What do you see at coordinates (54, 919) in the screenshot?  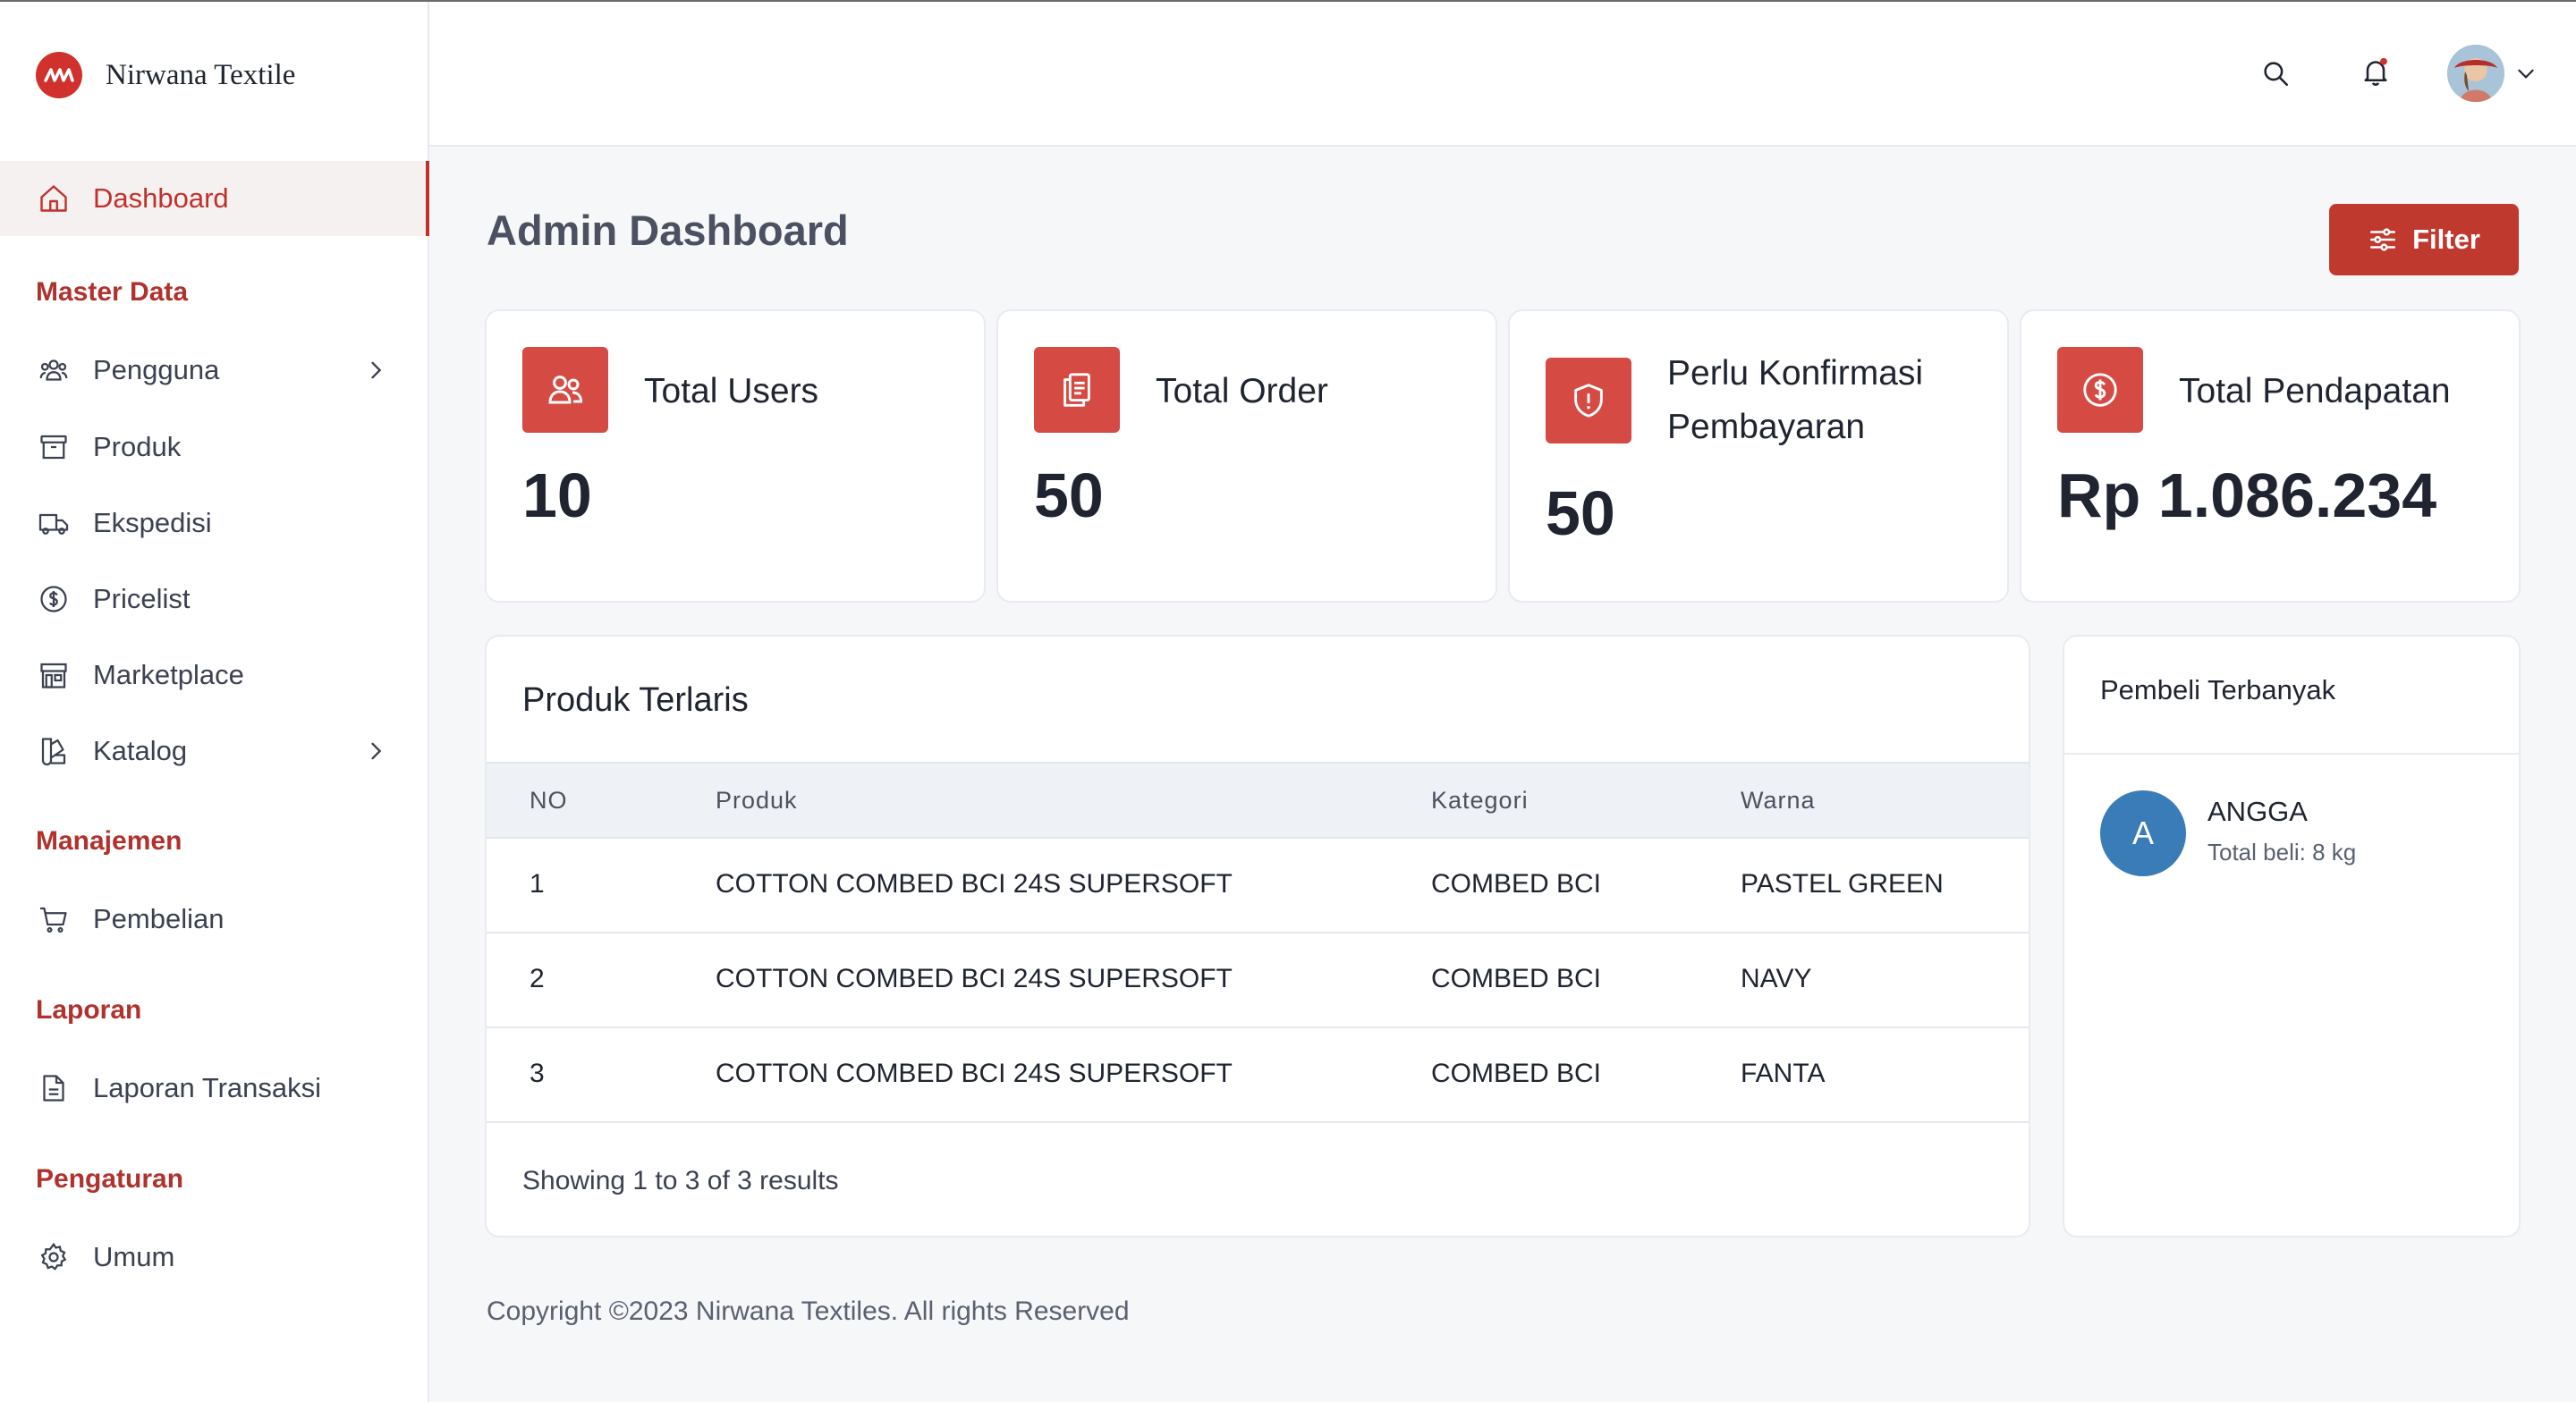 I see `shopping-cart-icon` at bounding box center [54, 919].